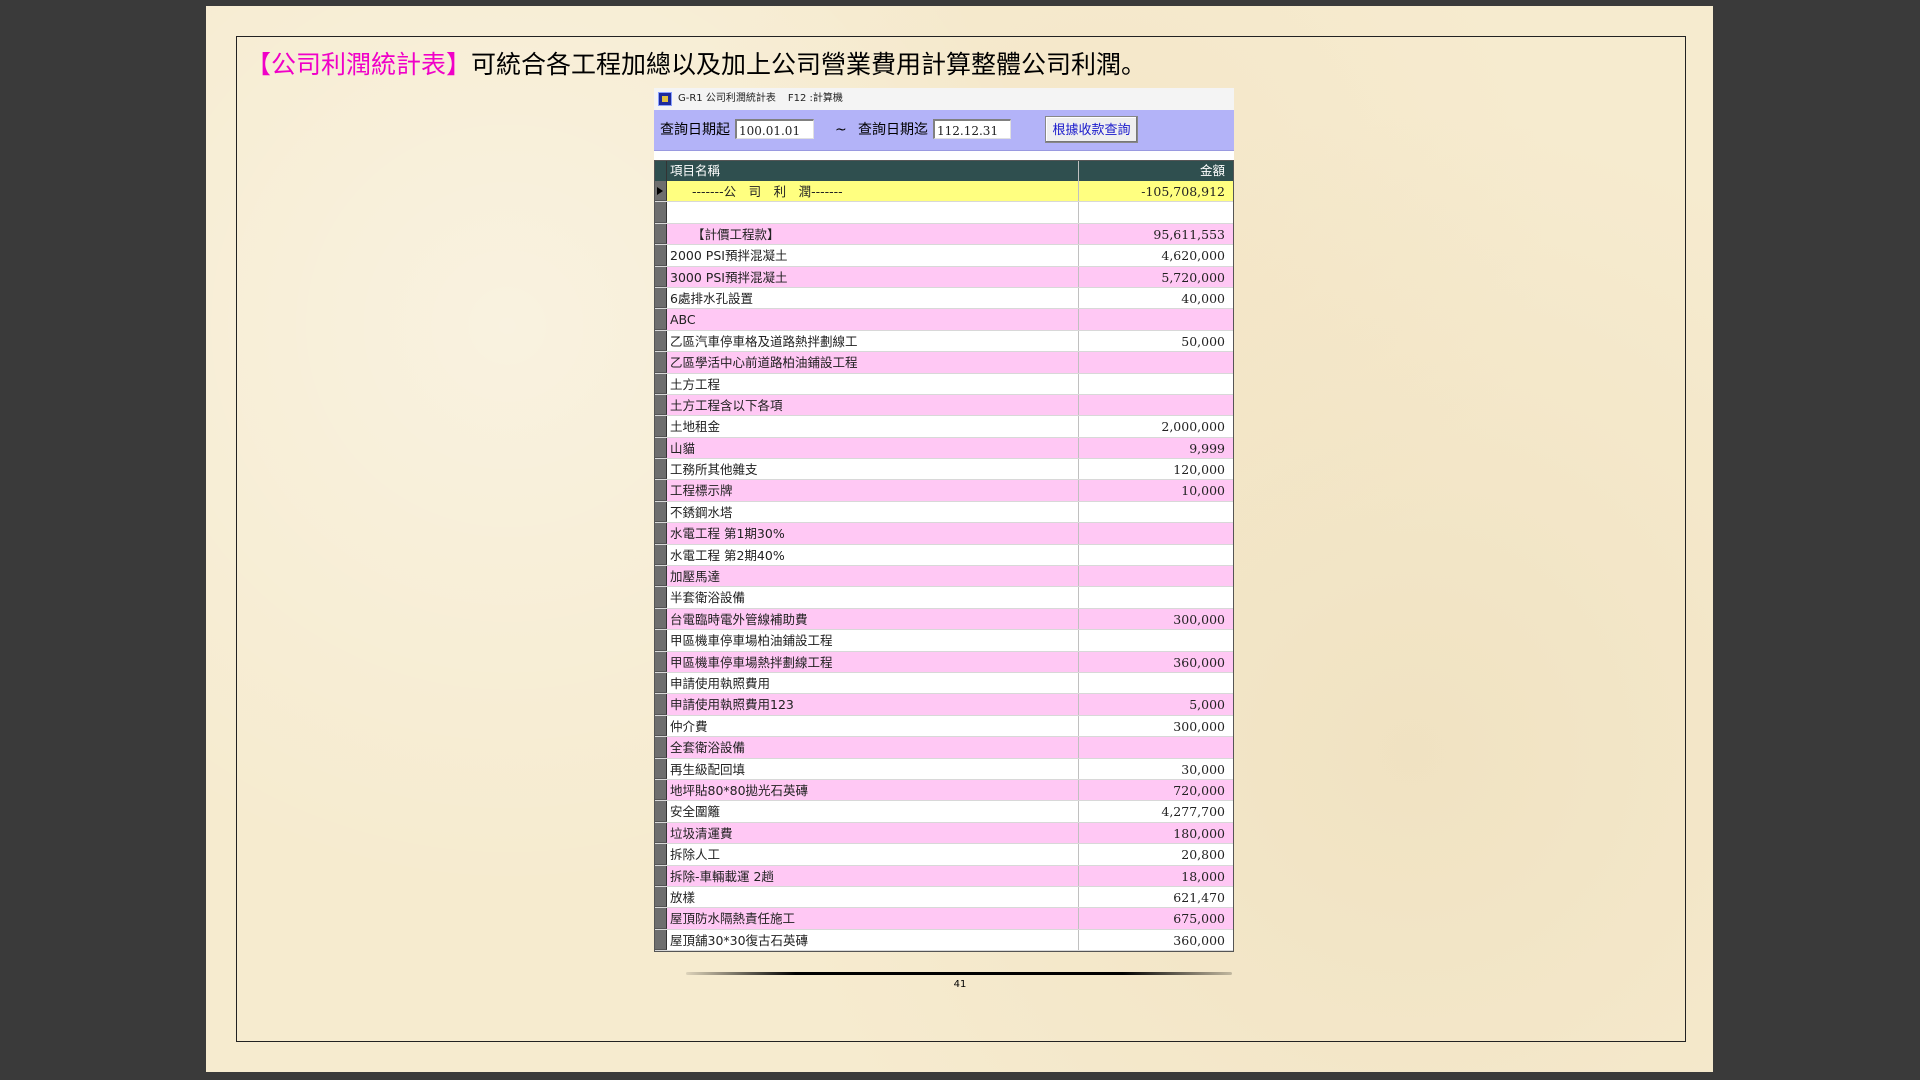 The width and height of the screenshot is (1920, 1080). I want to click on amount-cell: 50,000, so click(1154, 341).